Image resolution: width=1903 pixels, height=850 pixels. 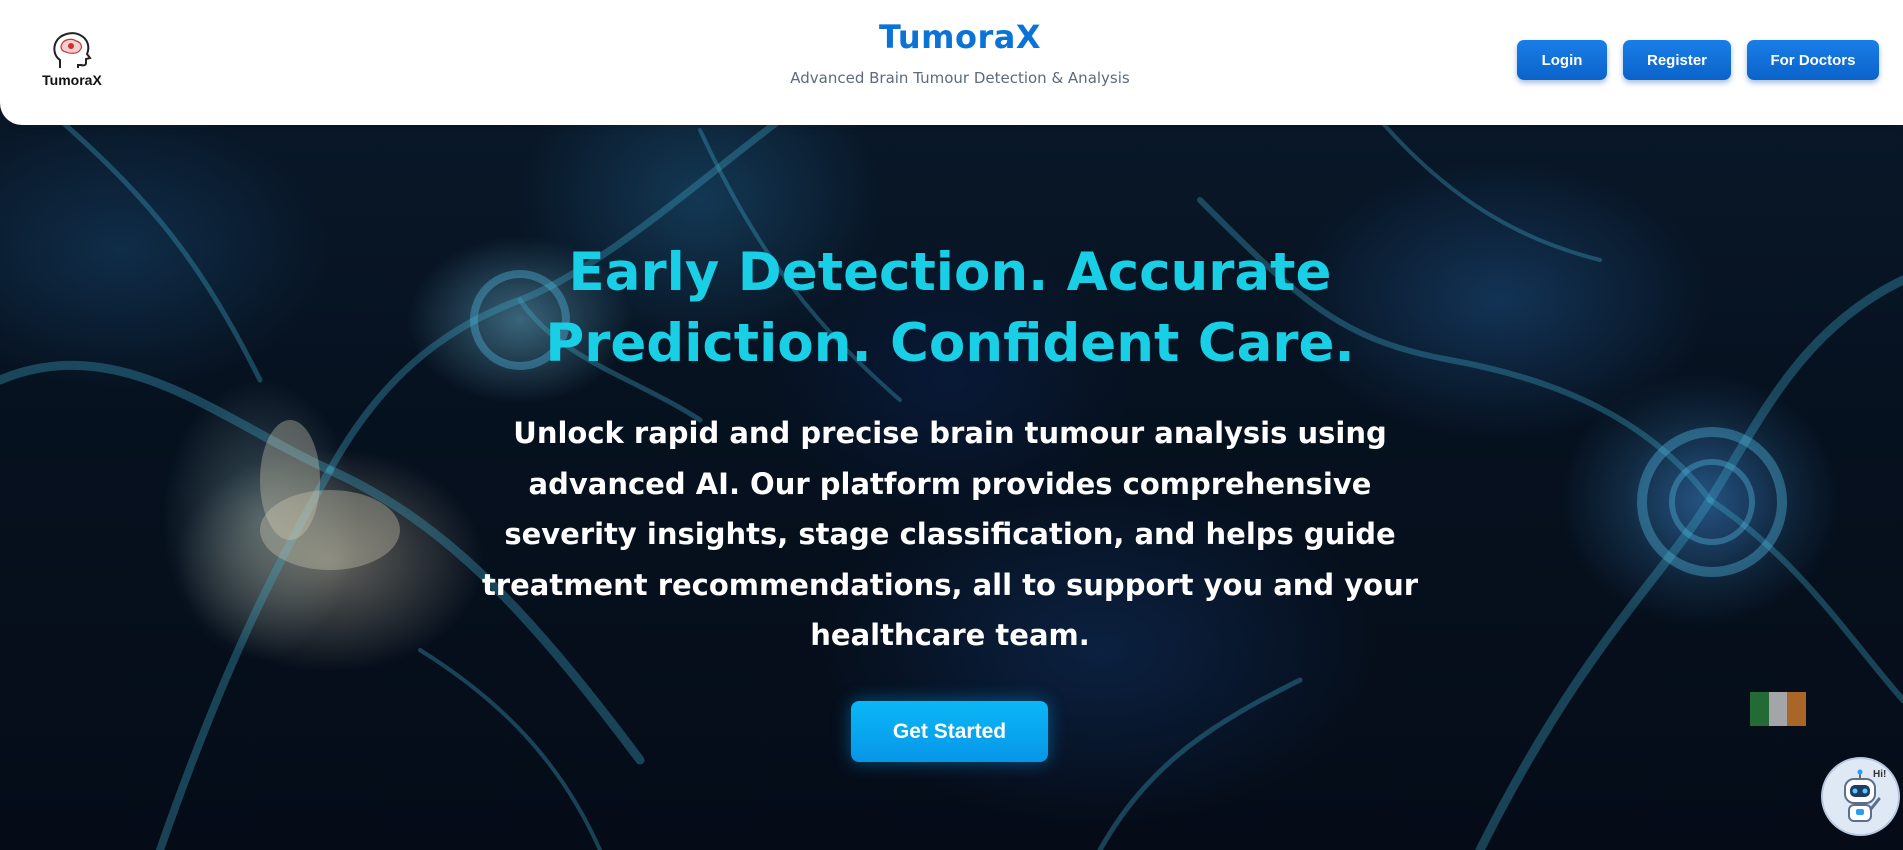 I want to click on chatbot-badge: Hi!, so click(x=1879, y=774).